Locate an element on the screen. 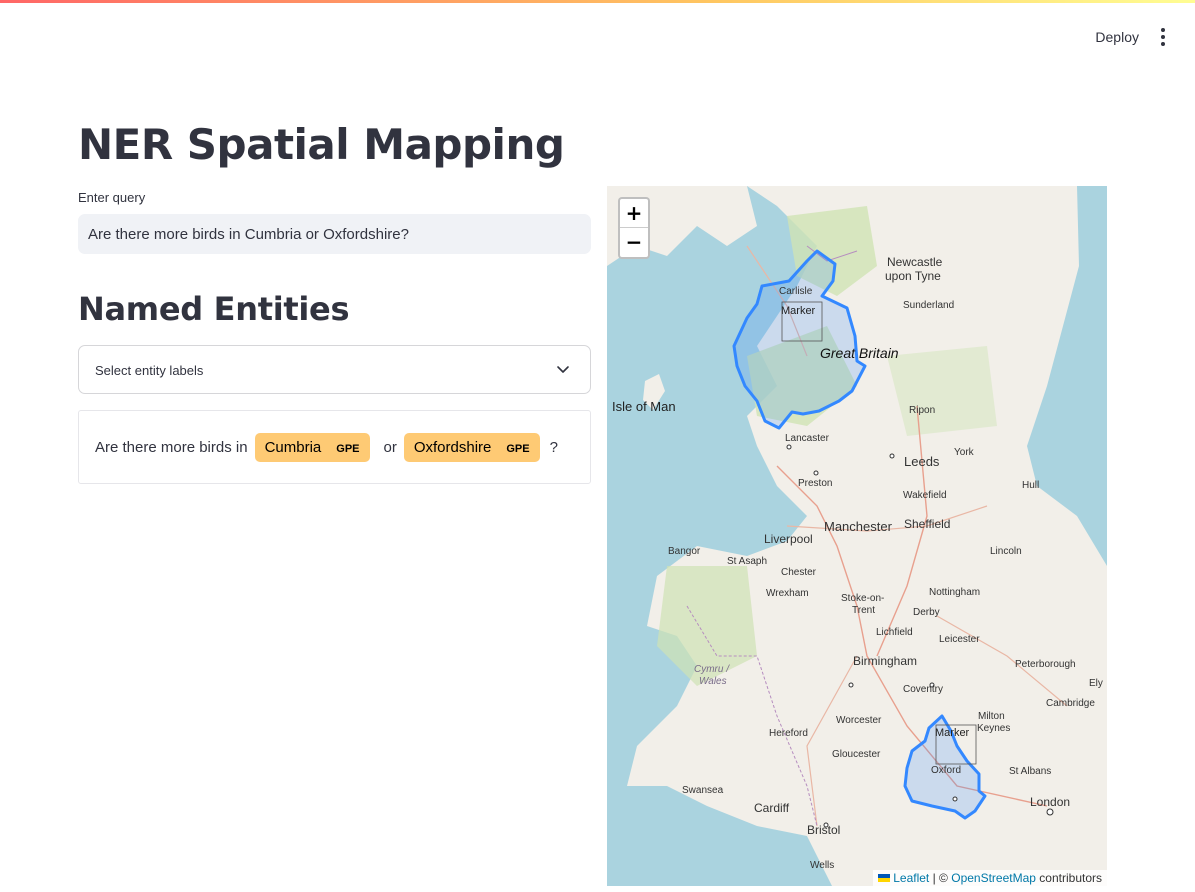 The height and width of the screenshot is (892, 1195). place-label: Chester is located at coordinates (799, 572).